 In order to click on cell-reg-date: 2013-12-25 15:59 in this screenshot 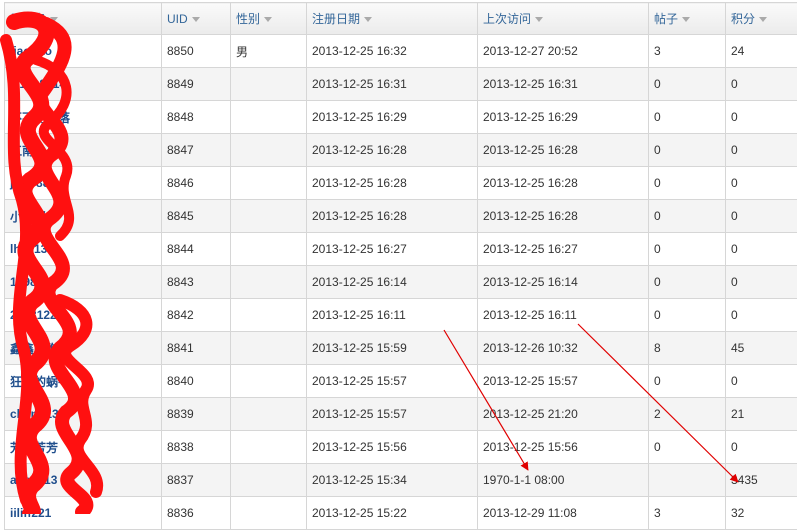, I will do `click(392, 348)`.